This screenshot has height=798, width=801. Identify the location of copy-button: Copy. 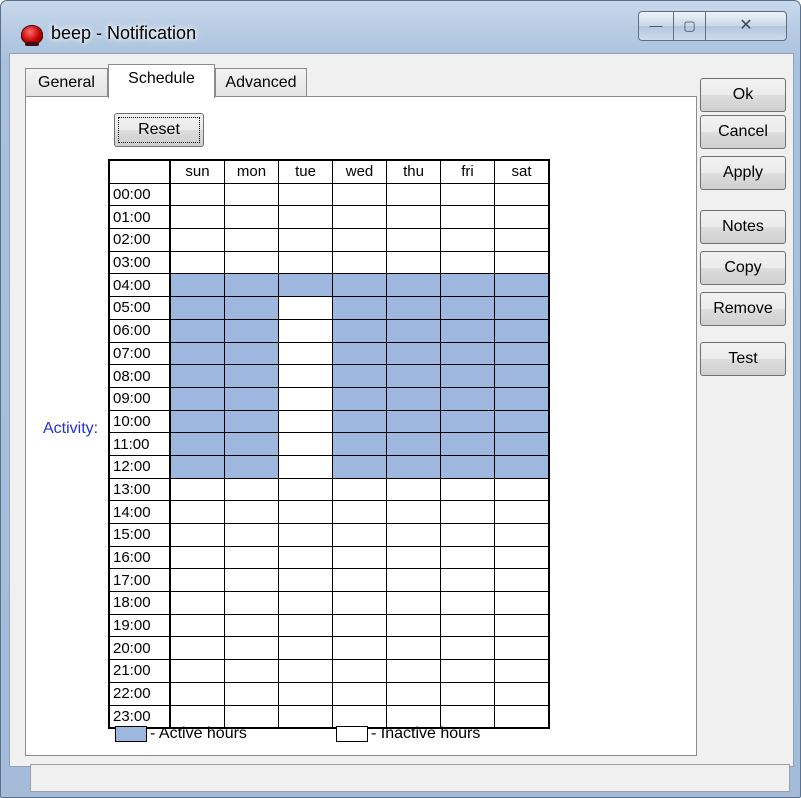
(743, 268).